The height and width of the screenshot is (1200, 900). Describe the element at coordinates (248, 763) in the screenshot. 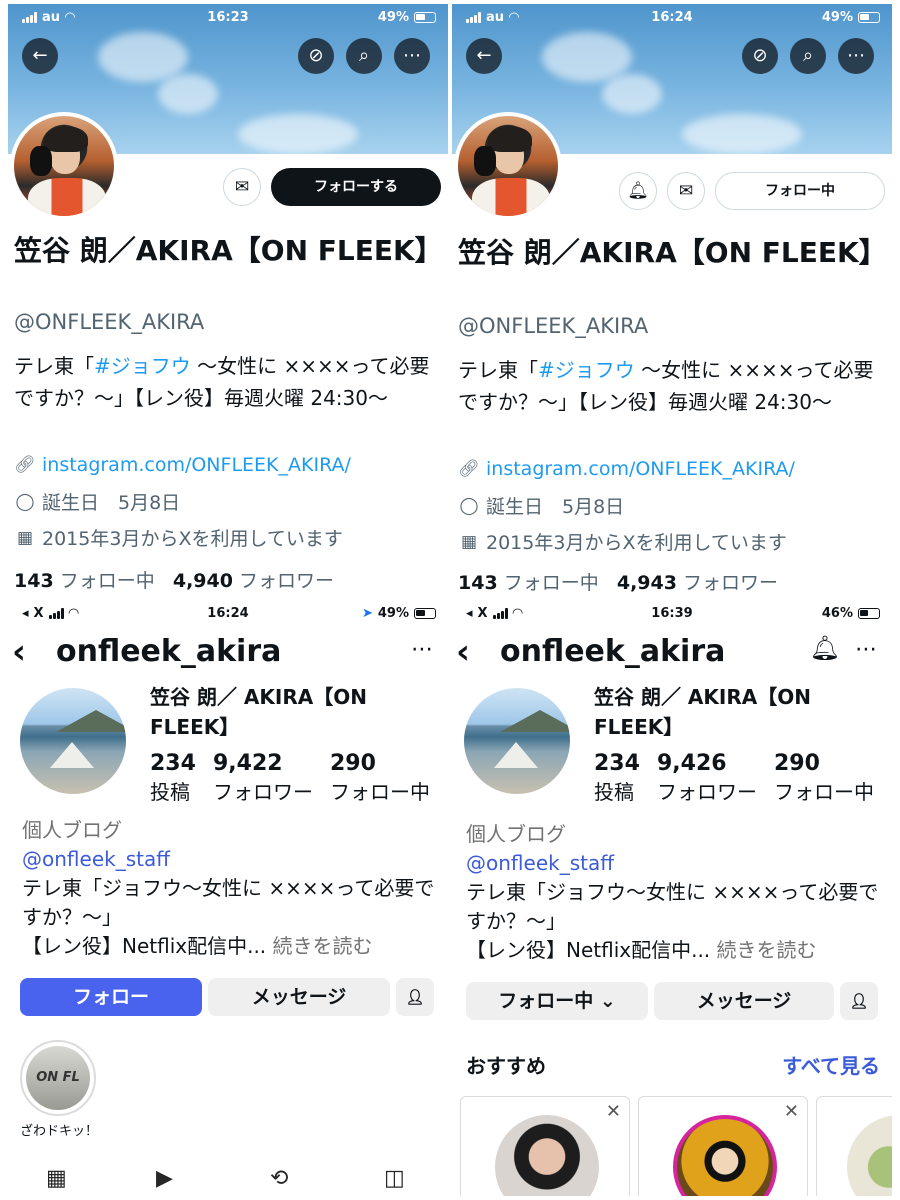

I see `followers-count: 9,422` at that location.